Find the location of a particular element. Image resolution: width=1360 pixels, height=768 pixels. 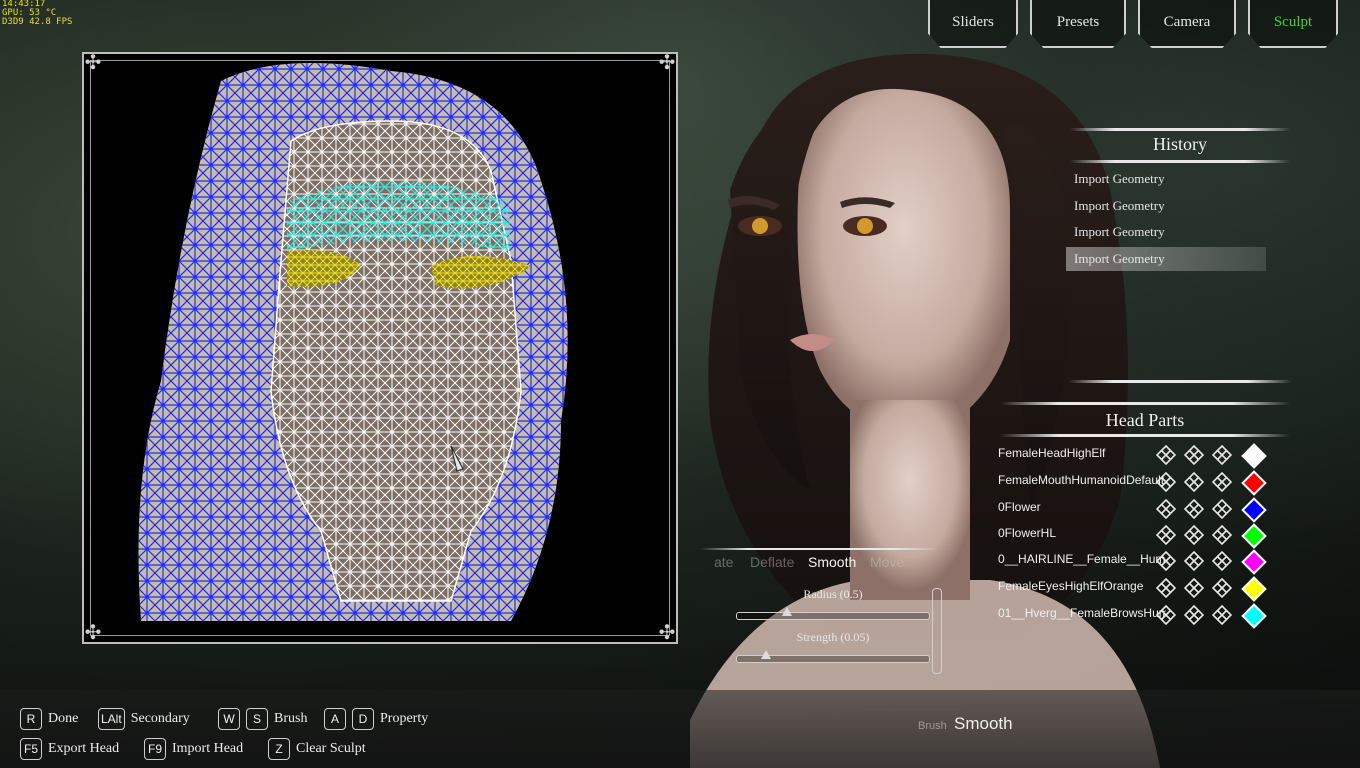

current-brush-name: Smooth is located at coordinates (983, 723).